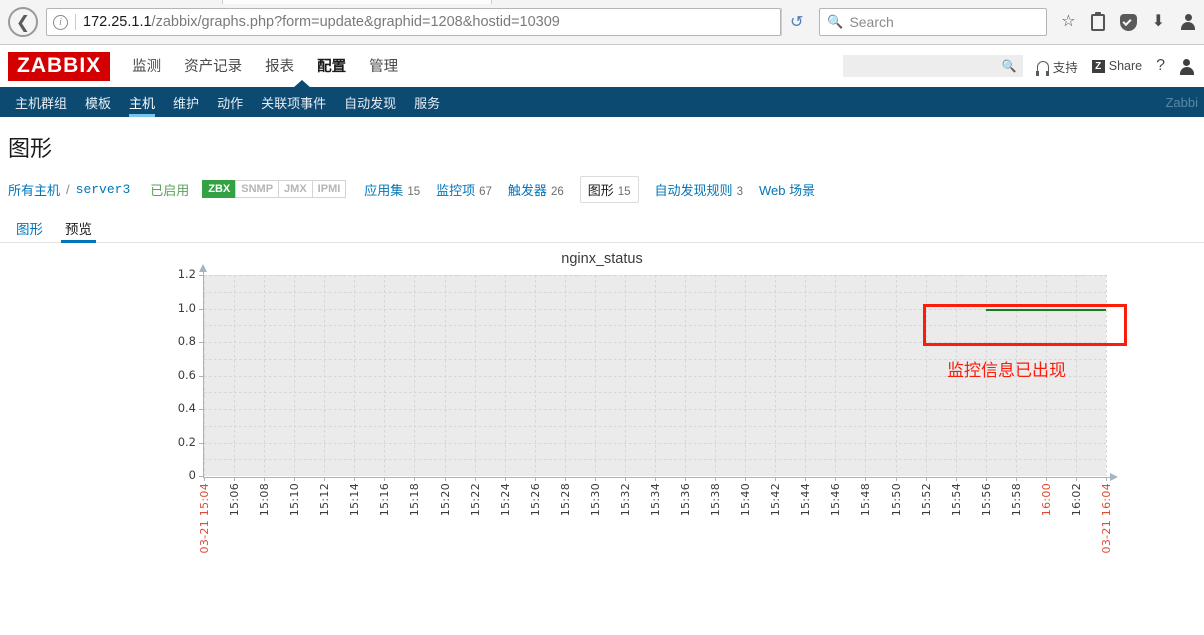  What do you see at coordinates (295, 500) in the screenshot?
I see `chart-x-tick-label: 15:10` at bounding box center [295, 500].